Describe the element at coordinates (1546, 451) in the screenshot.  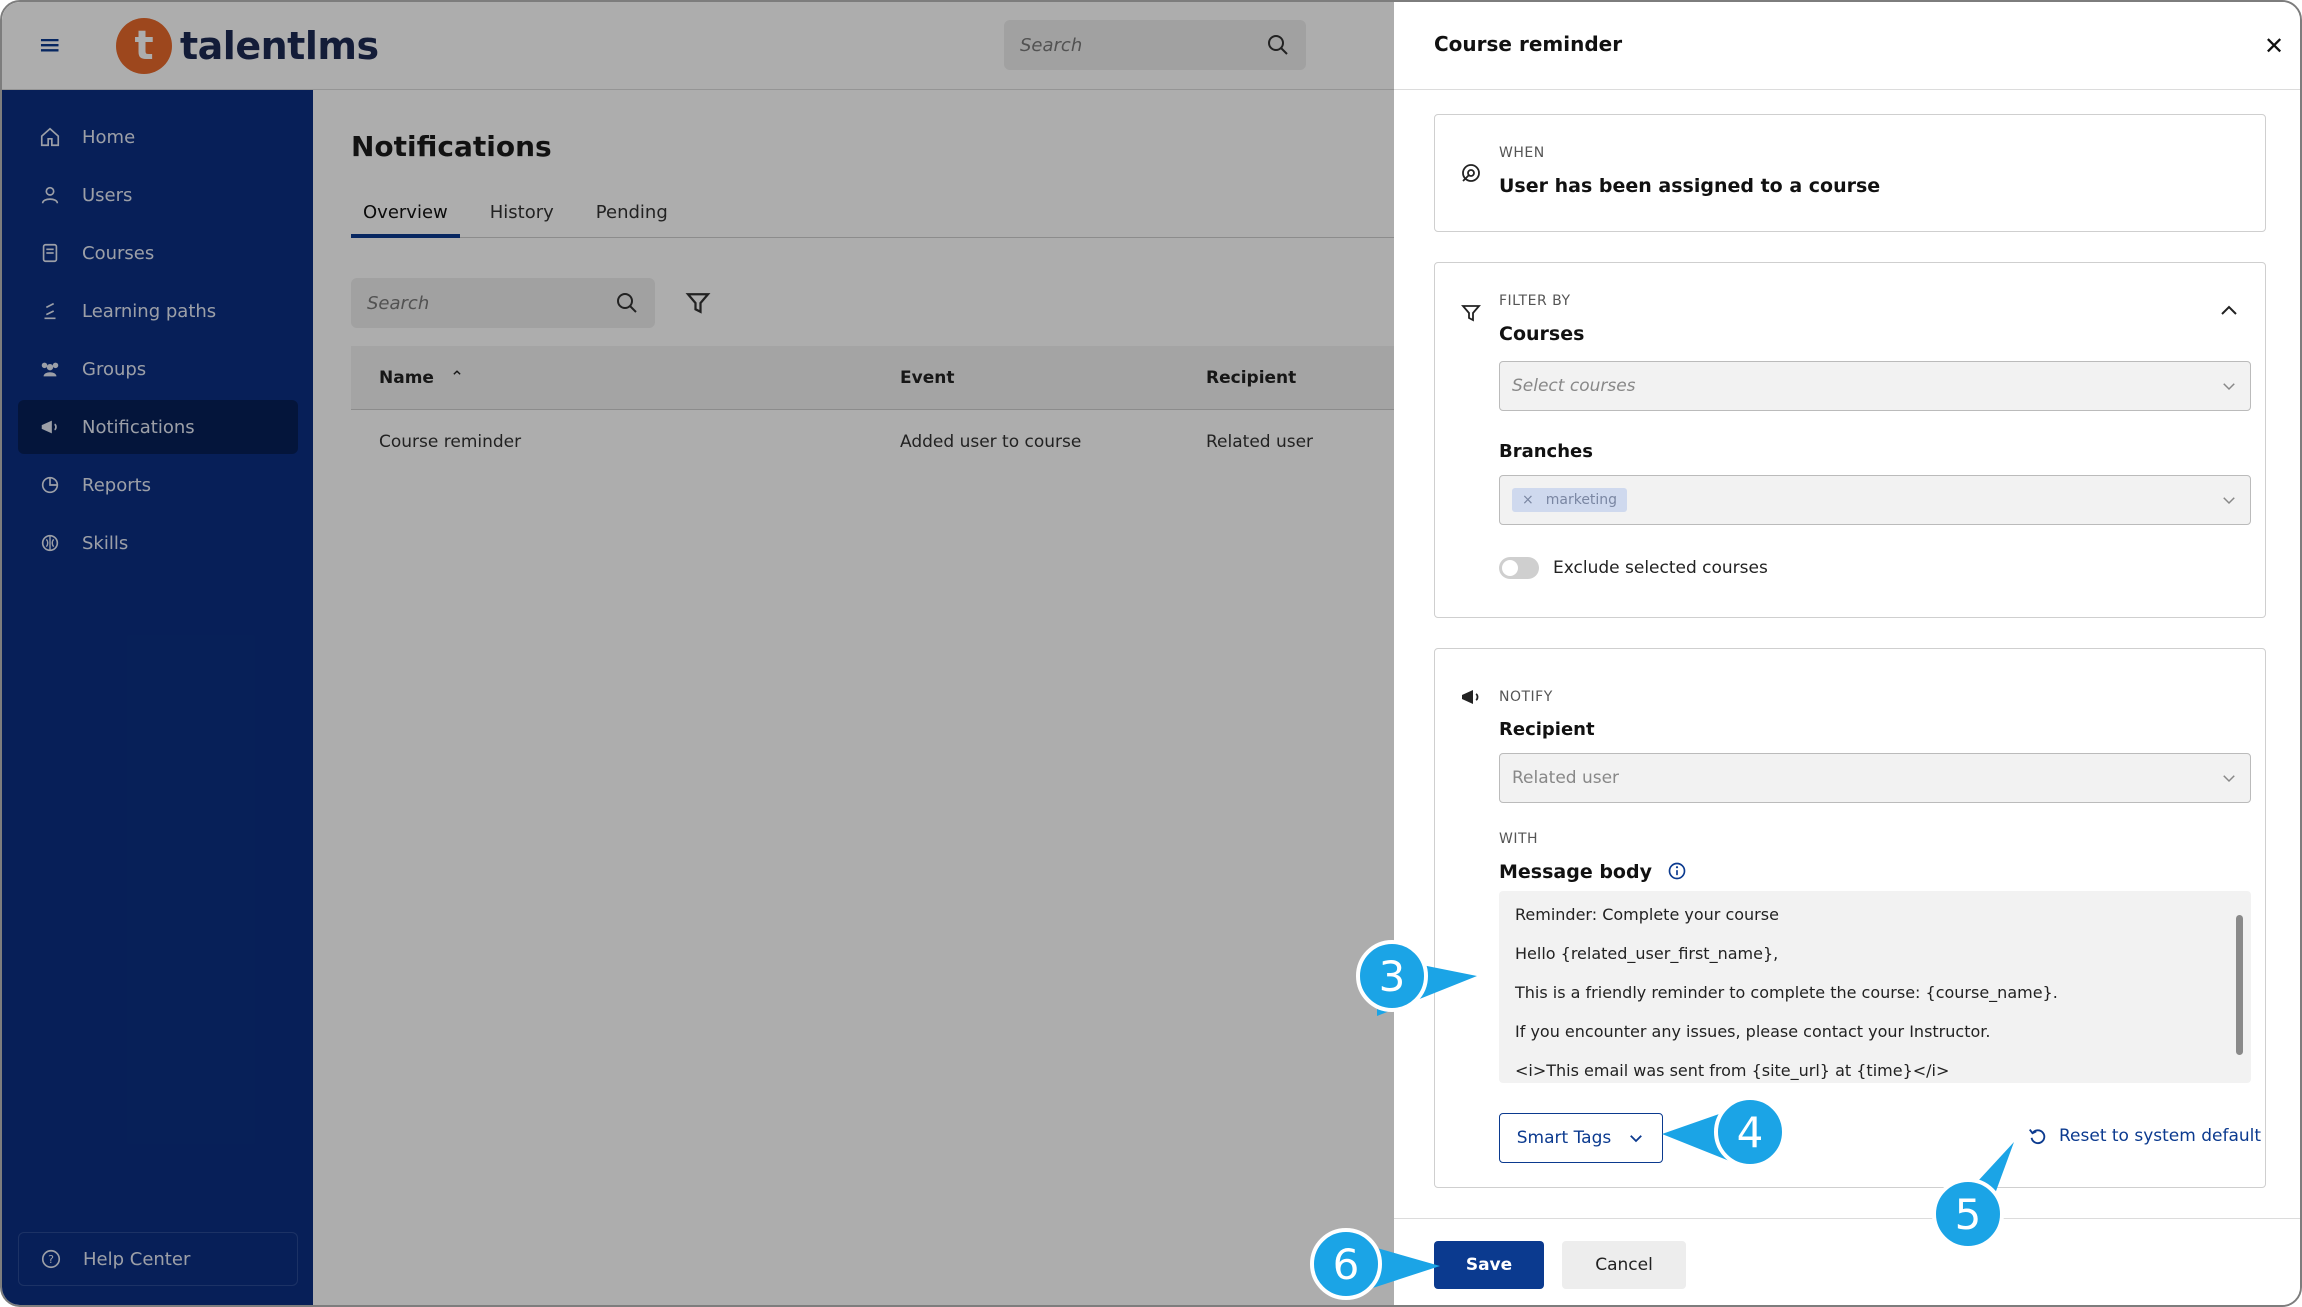
I see `branches-label: Branches` at that location.